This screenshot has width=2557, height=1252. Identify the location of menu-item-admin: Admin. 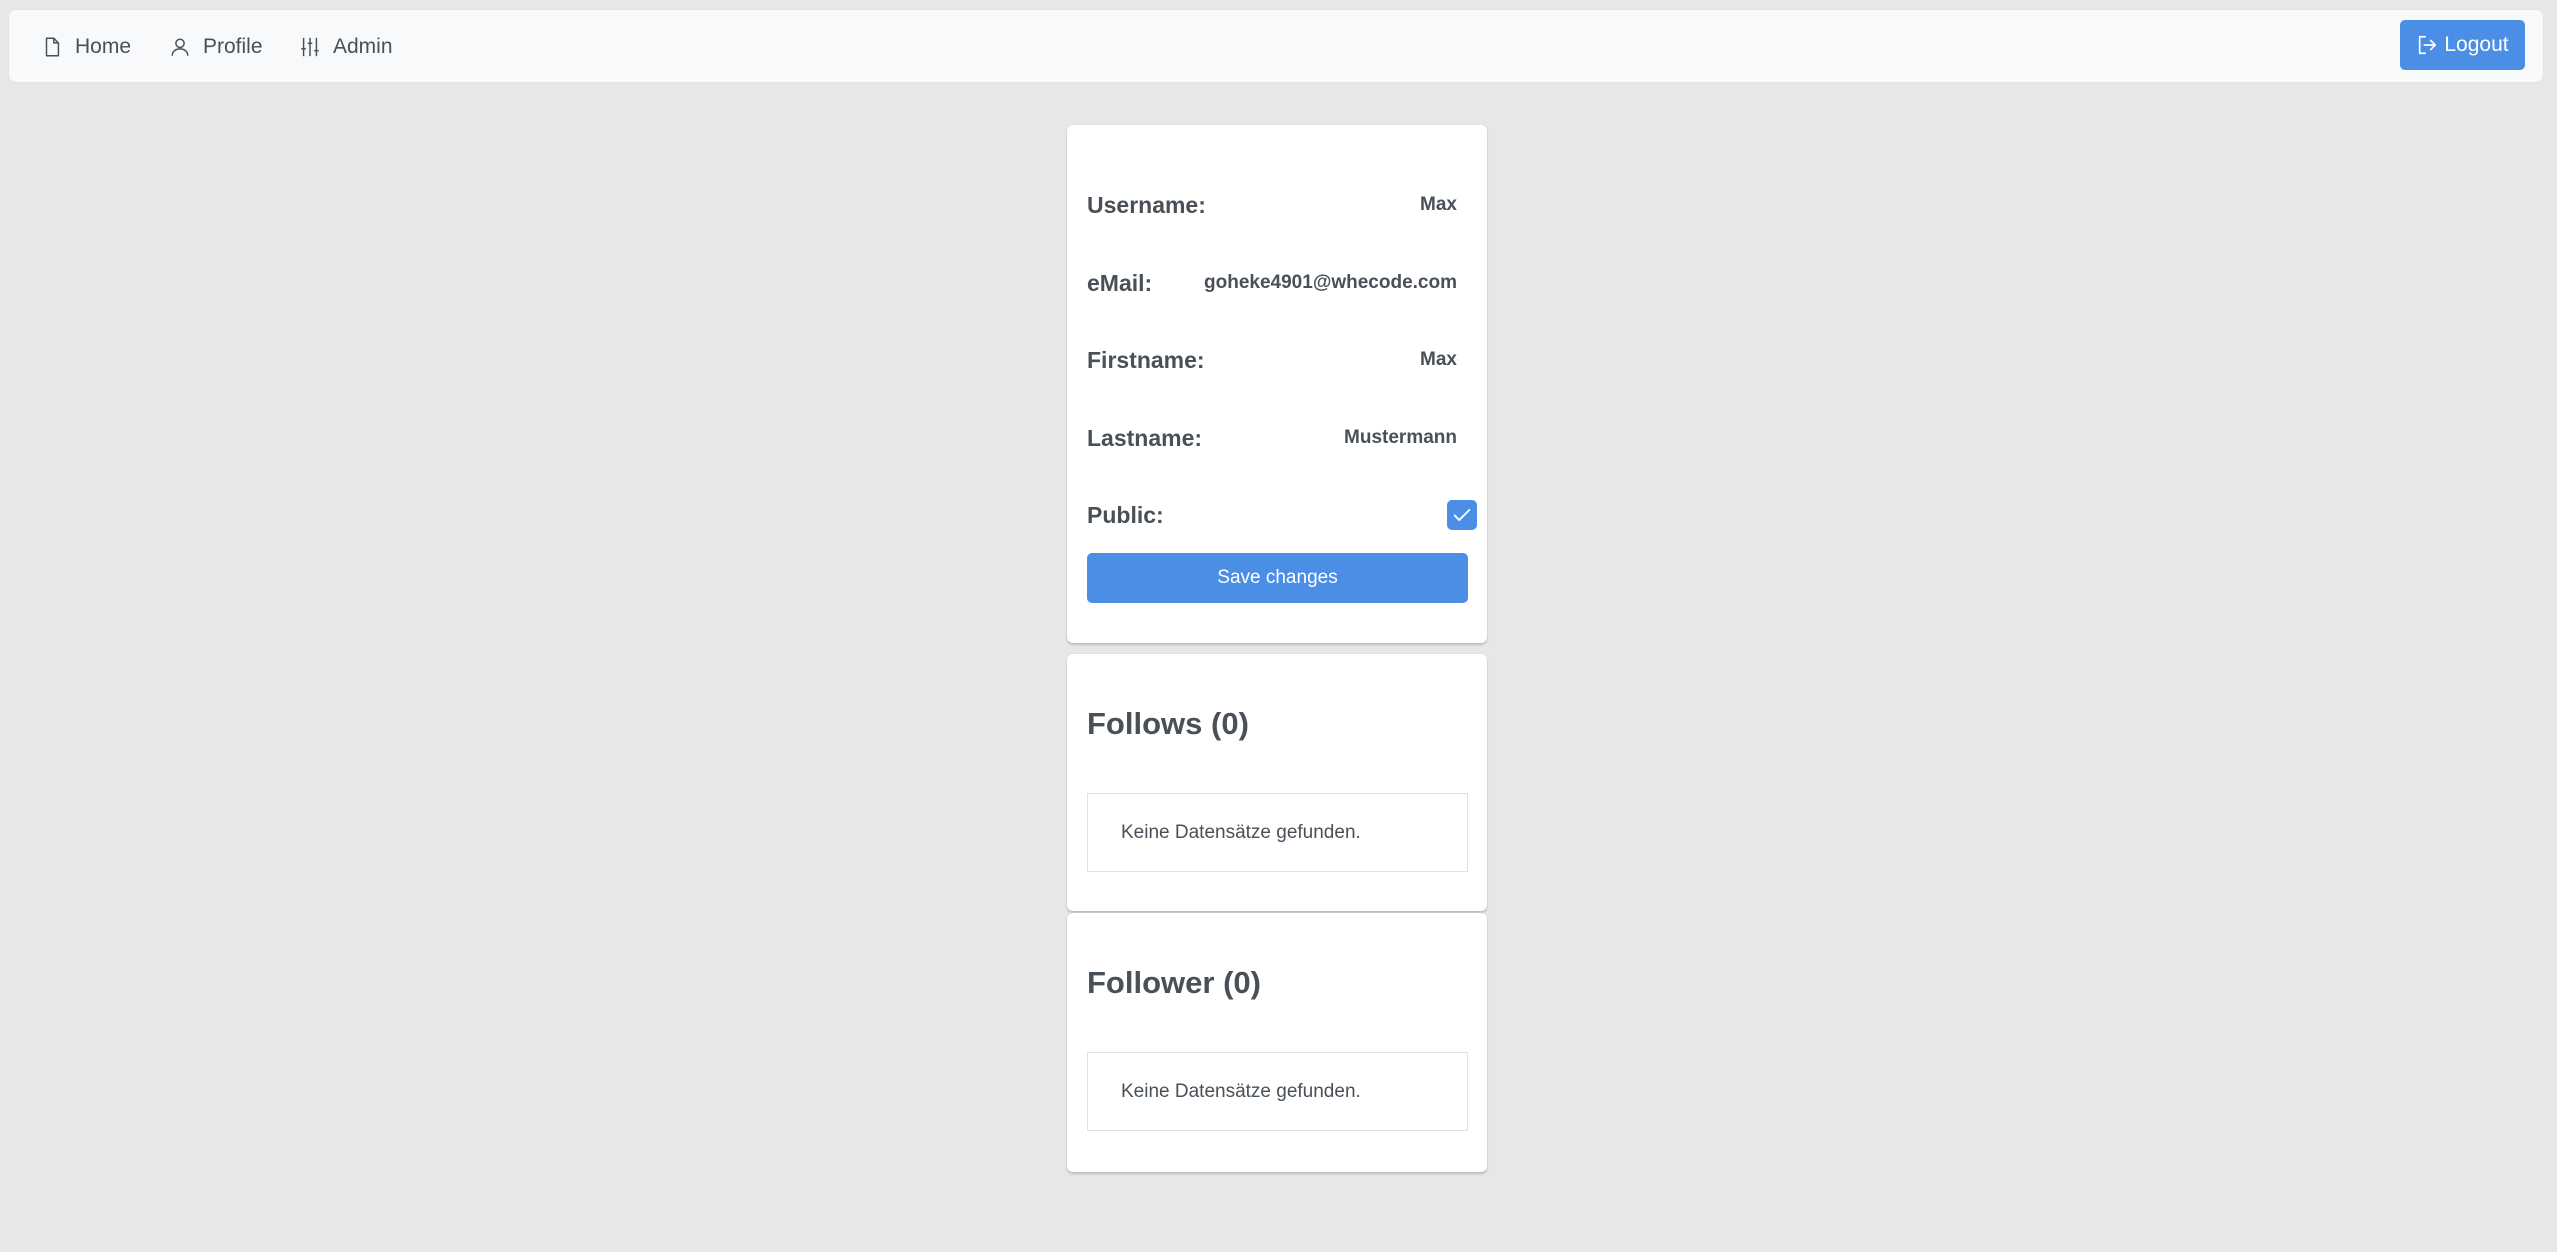
(346, 47).